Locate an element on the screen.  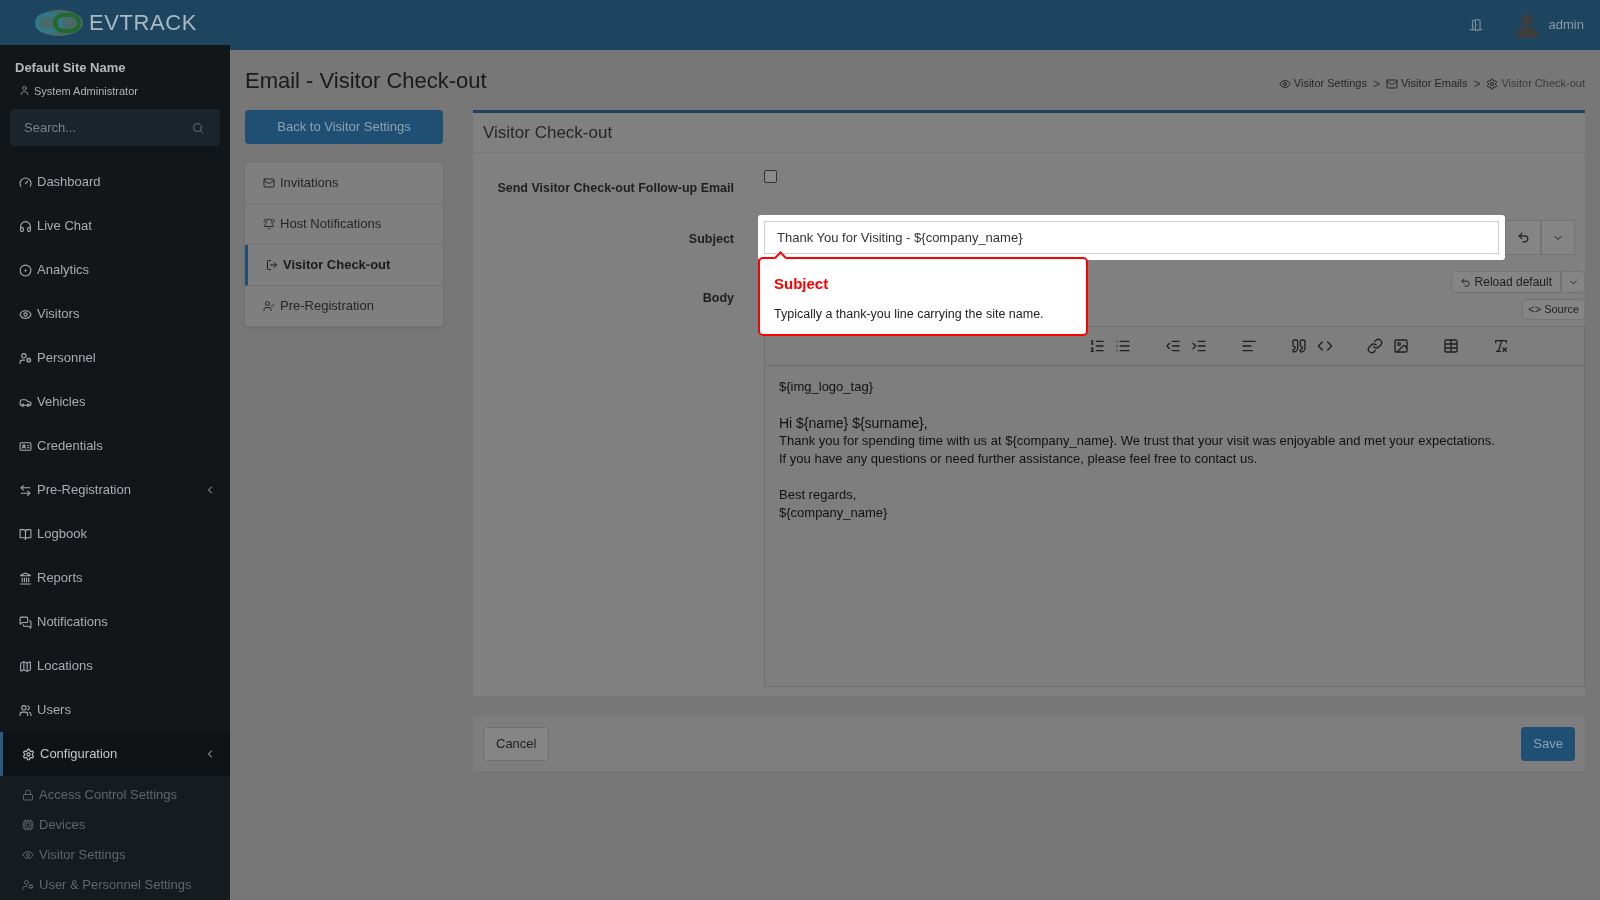
undo-button is located at coordinates (1523, 237).